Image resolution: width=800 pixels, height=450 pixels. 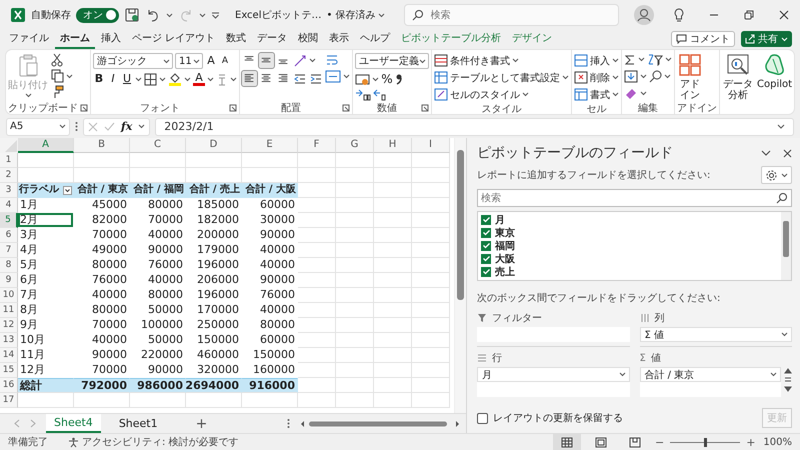 I want to click on underline-button: U, so click(x=127, y=79).